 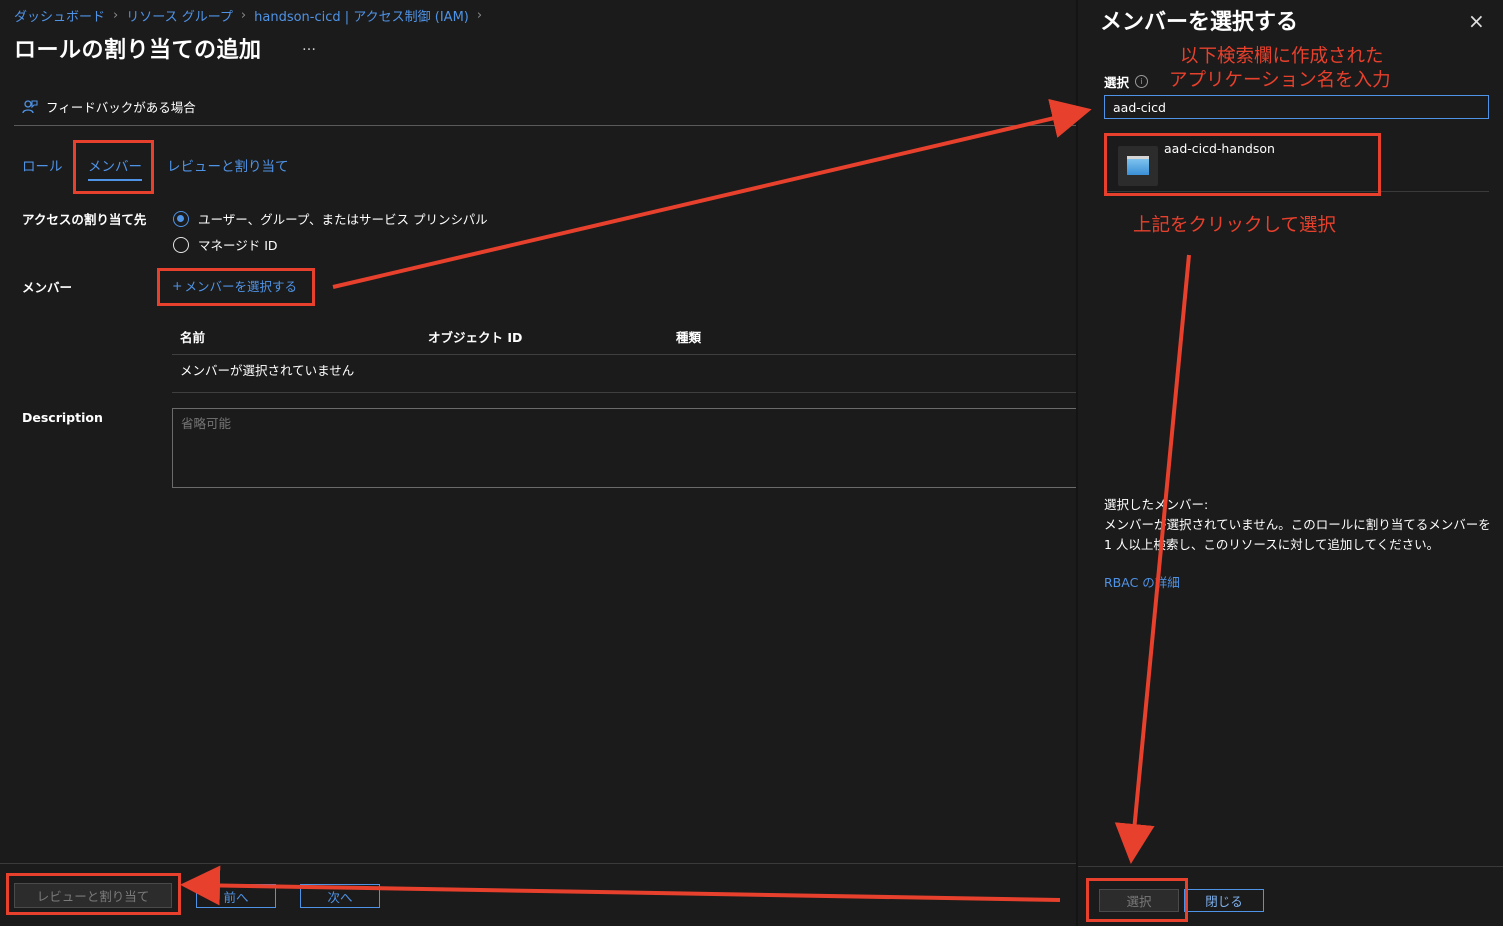 What do you see at coordinates (340, 896) in the screenshot?
I see `next-button: 次へ` at bounding box center [340, 896].